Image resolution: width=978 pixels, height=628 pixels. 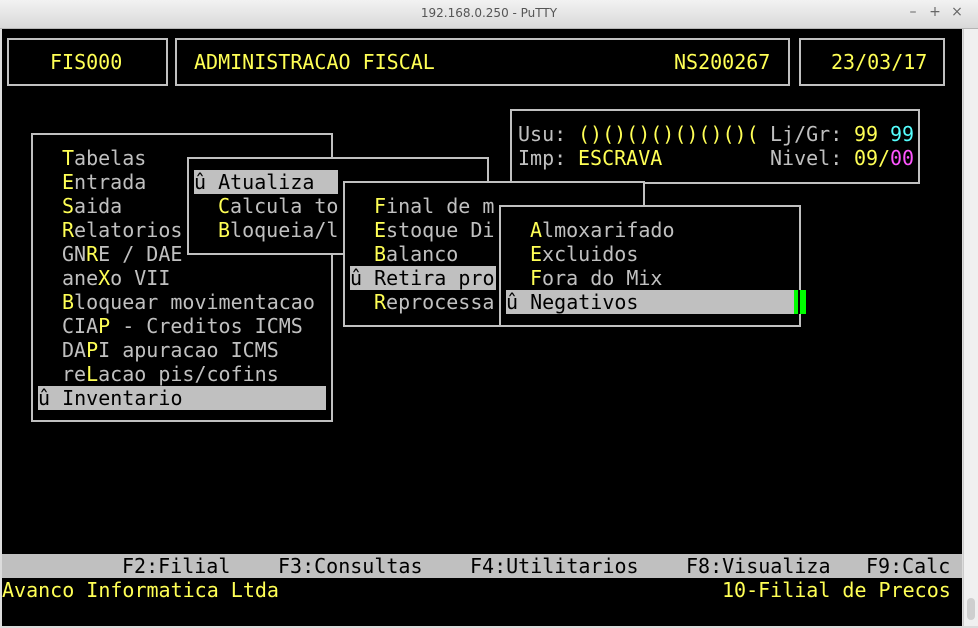 I want to click on menu-item-negativos: û Negativos, so click(x=572, y=302).